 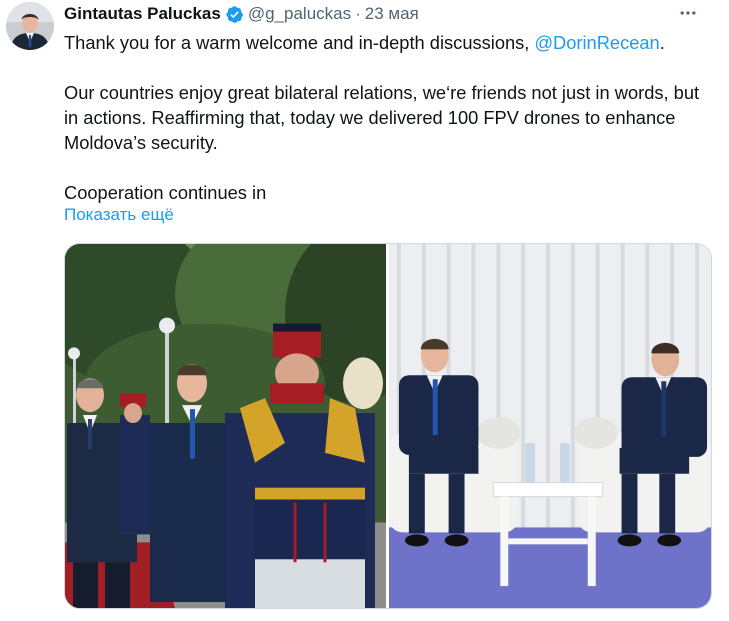 What do you see at coordinates (142, 14) in the screenshot?
I see `author-name: Gintautas Paluckas` at bounding box center [142, 14].